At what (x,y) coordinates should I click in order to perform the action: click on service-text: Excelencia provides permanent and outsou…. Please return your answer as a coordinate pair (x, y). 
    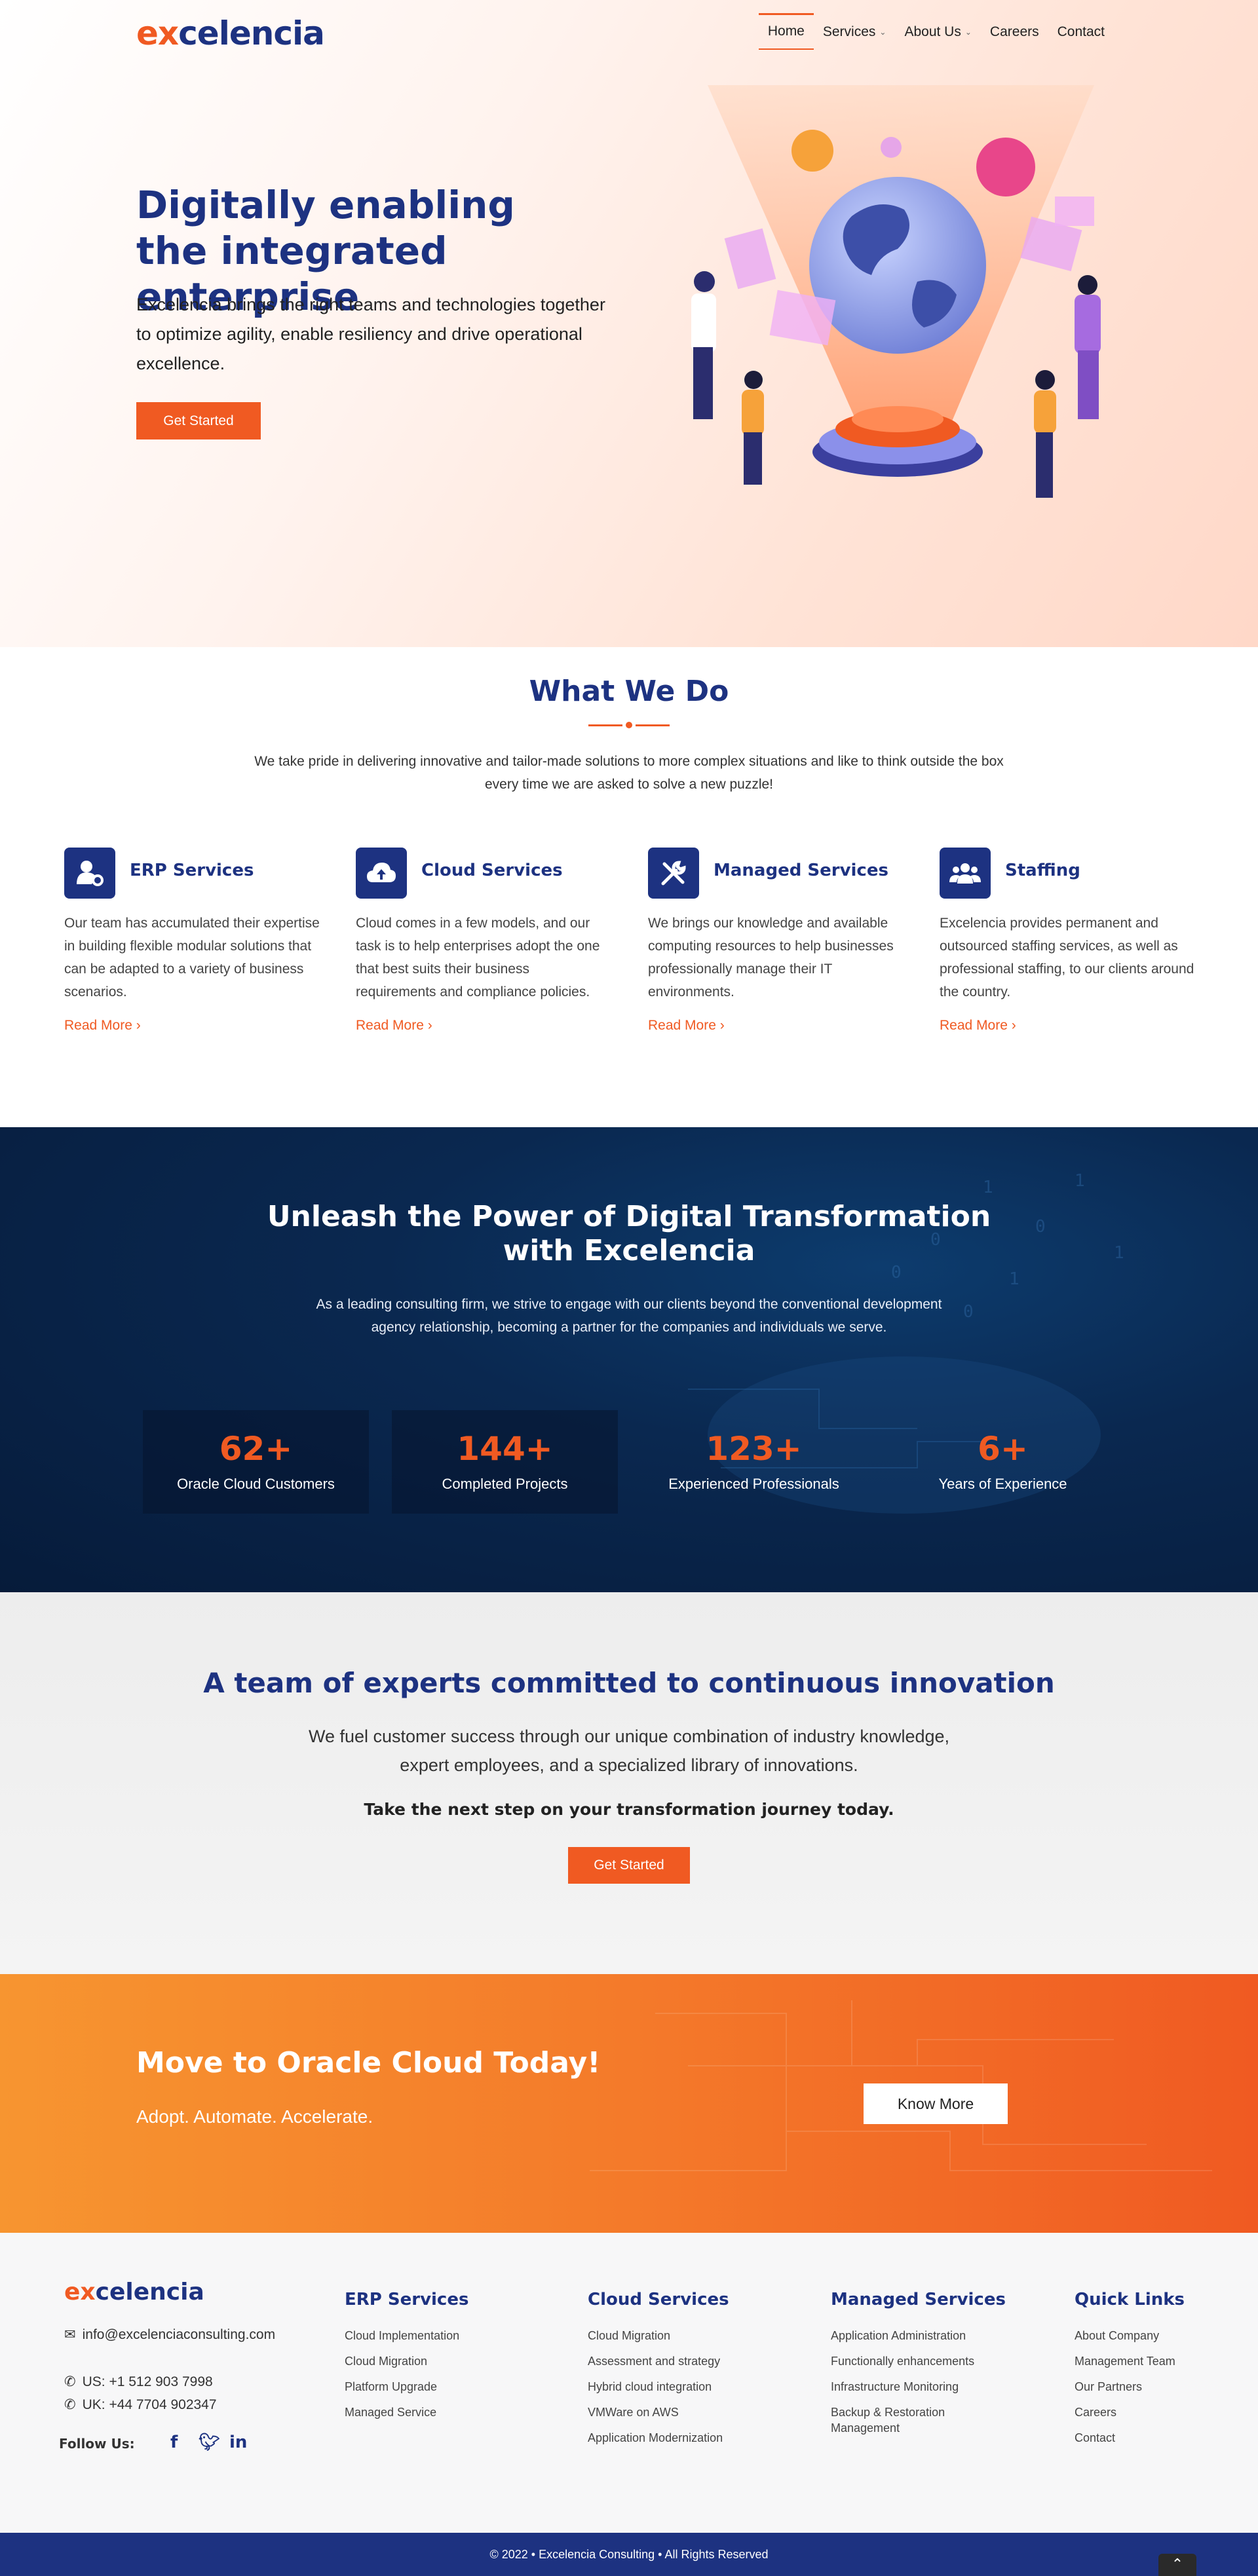
    Looking at the image, I should click on (1067, 957).